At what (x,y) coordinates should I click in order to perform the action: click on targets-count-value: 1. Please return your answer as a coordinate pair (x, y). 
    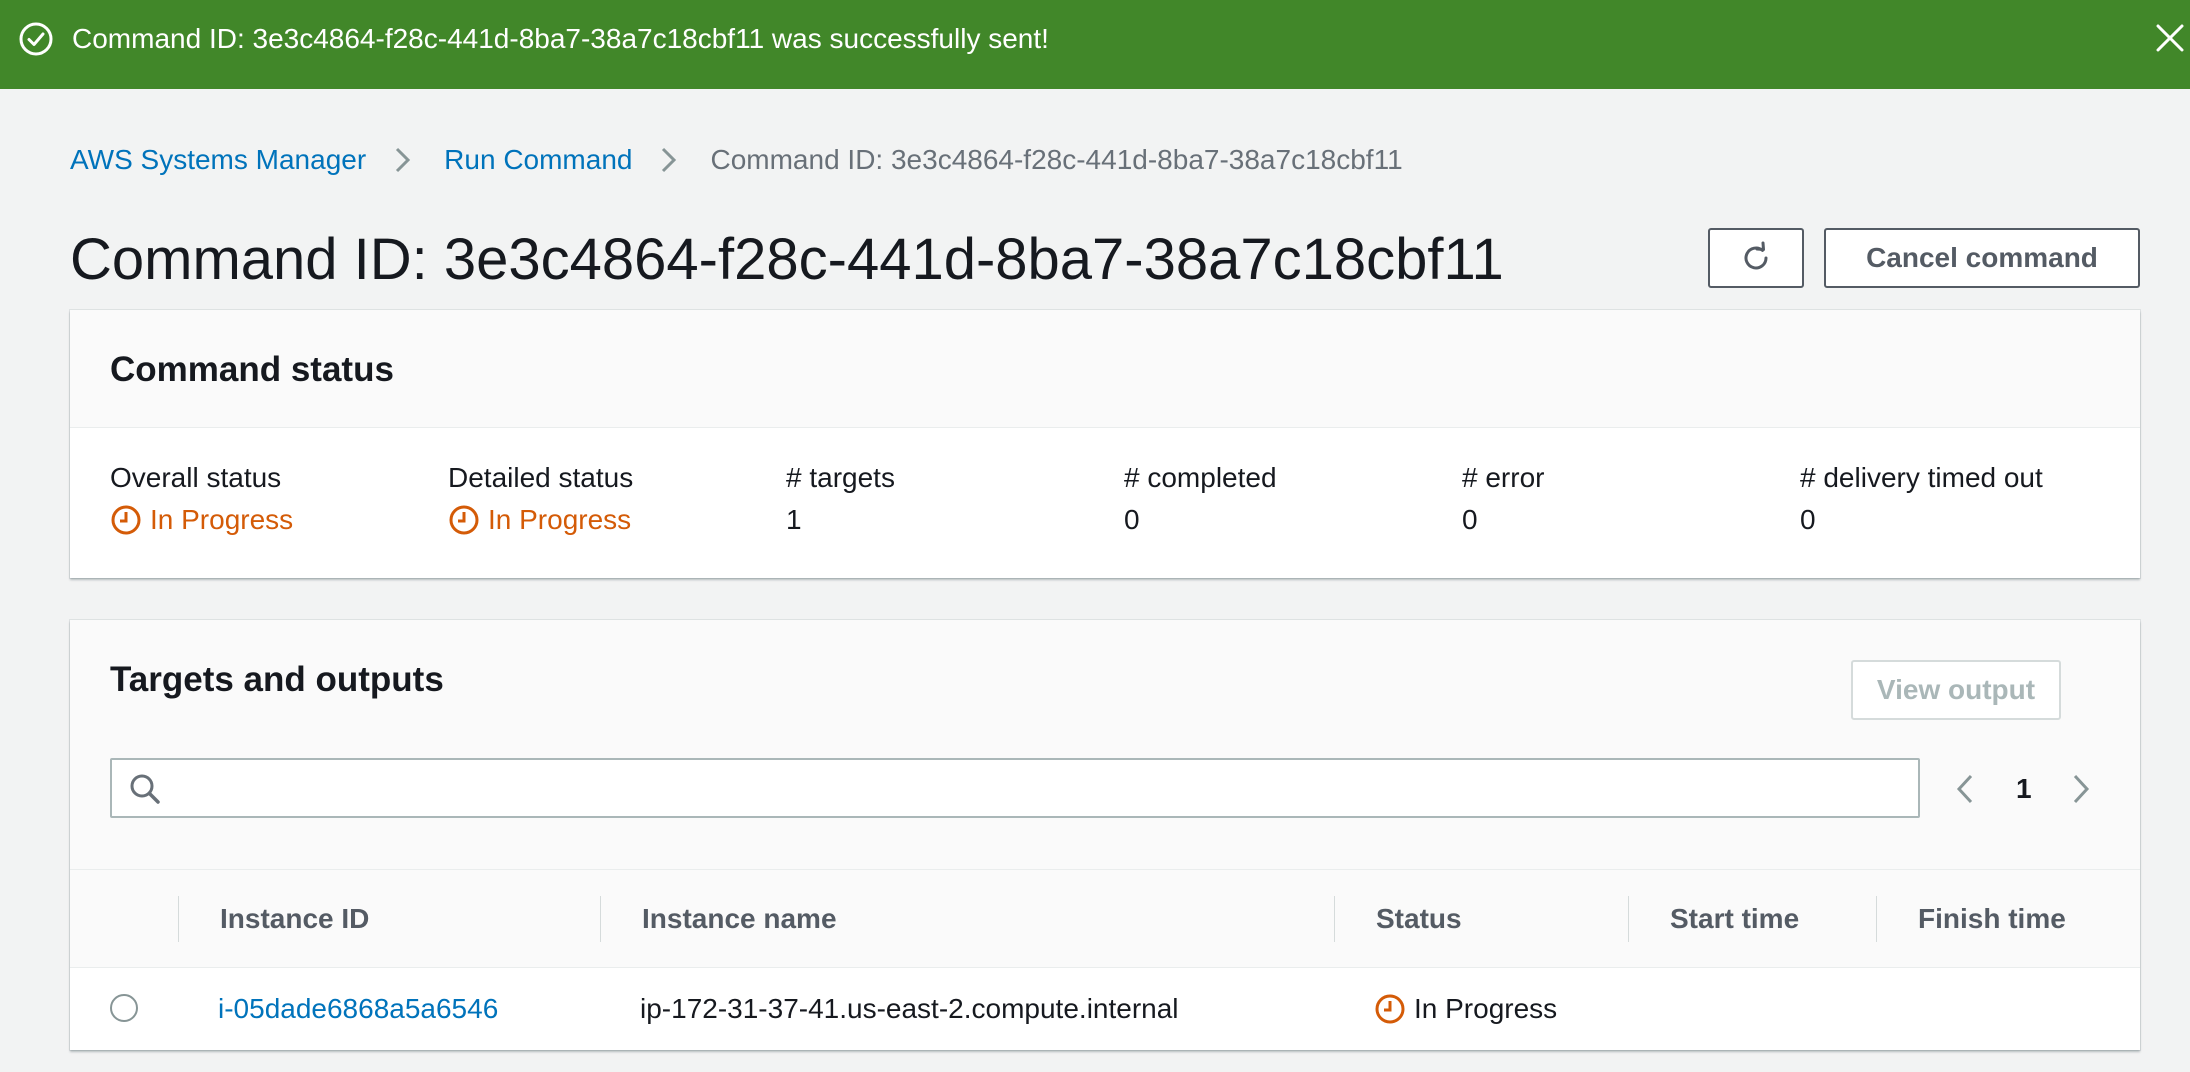
    Looking at the image, I should click on (794, 519).